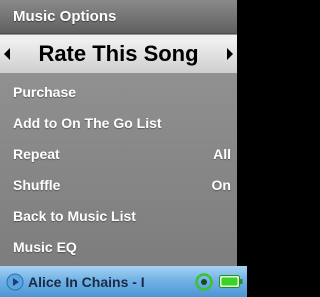 This screenshot has width=320, height=297. What do you see at coordinates (37, 184) in the screenshot?
I see `menu-item-label: Shuffle` at bounding box center [37, 184].